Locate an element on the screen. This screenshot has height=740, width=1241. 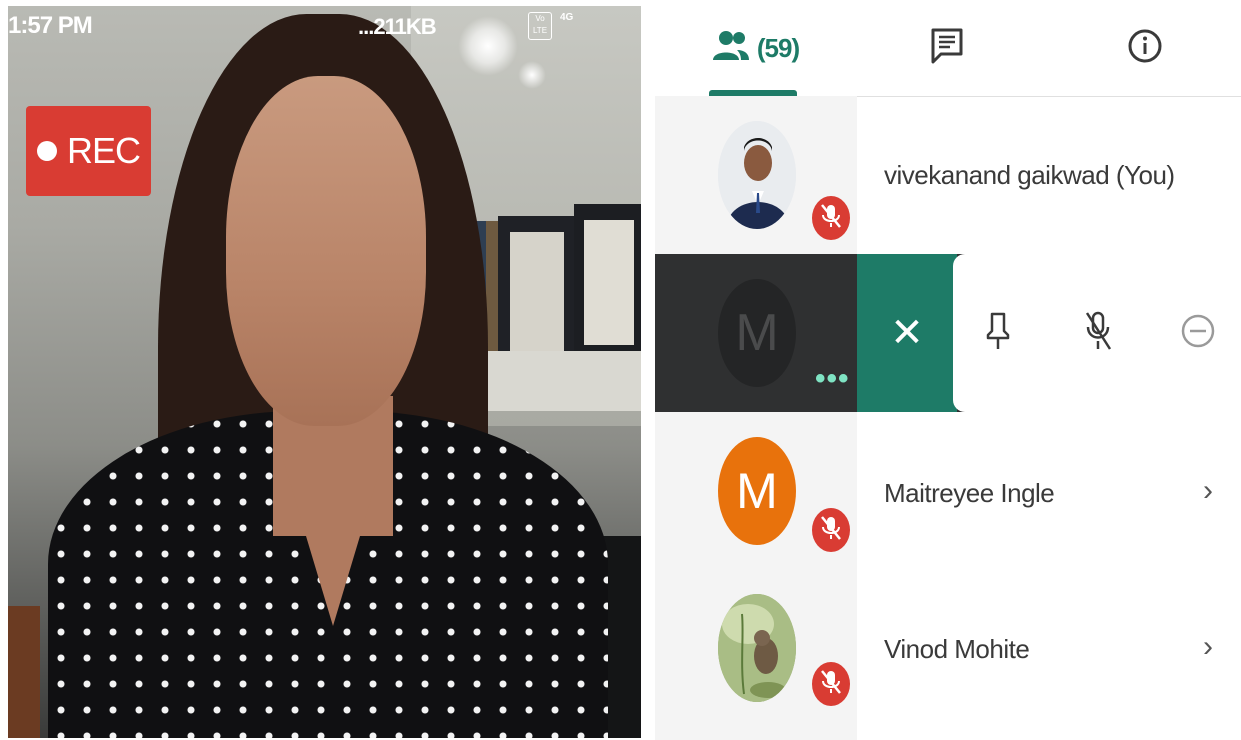
participant-actions-tray is located at coordinates (1097, 333).